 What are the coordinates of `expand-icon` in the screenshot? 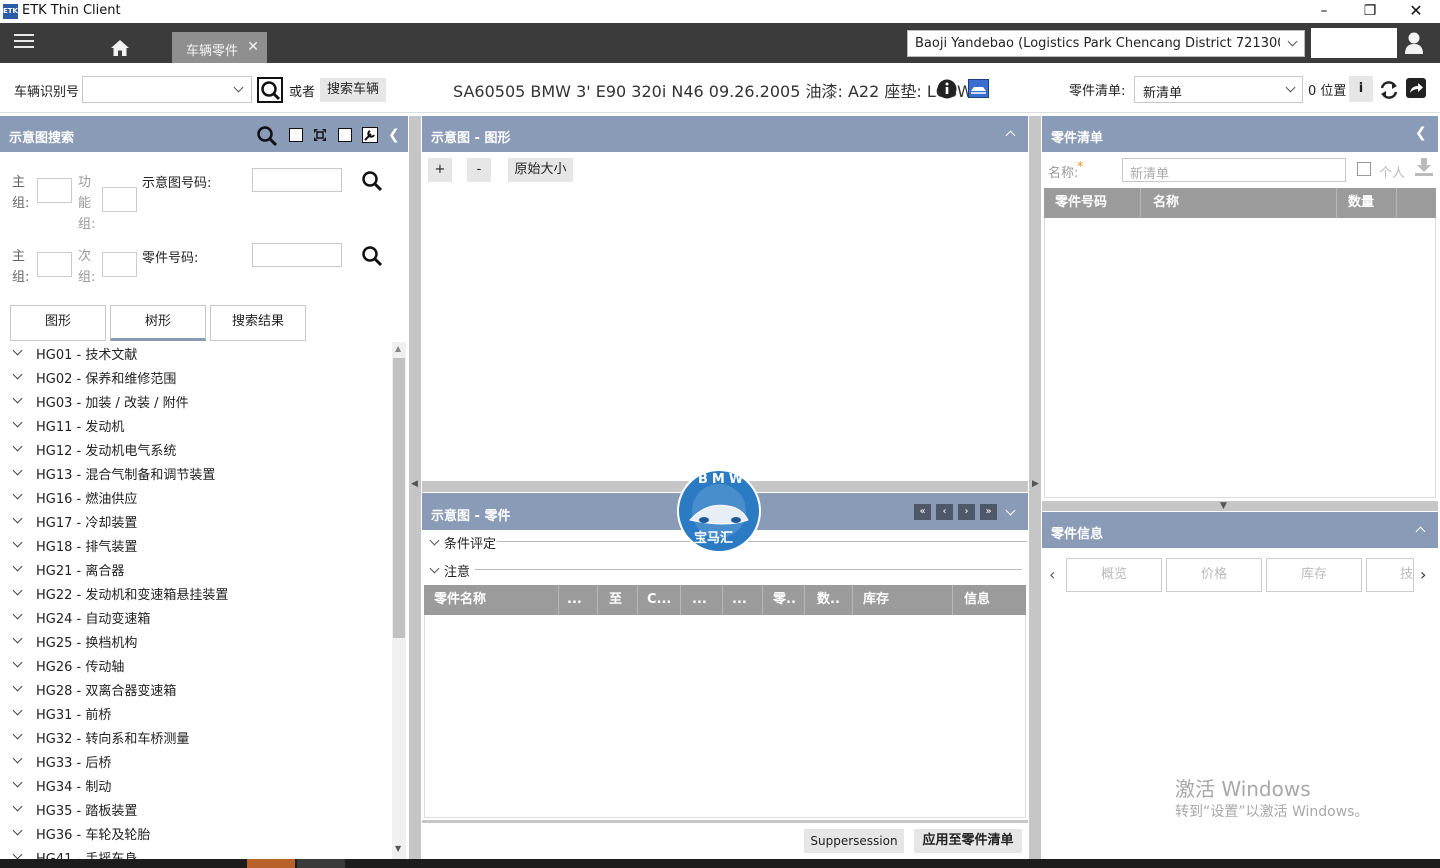 It's located at (320, 135).